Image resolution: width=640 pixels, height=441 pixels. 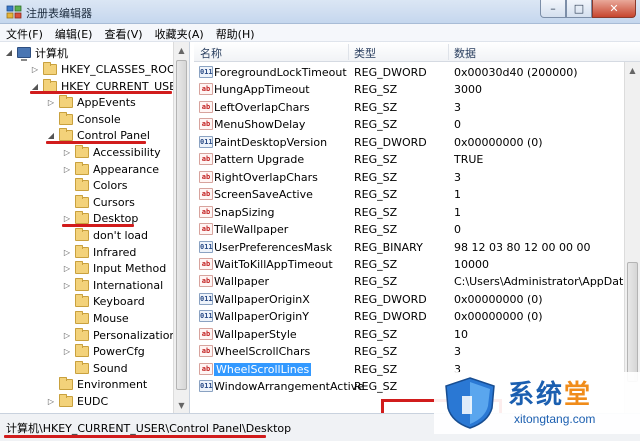 What do you see at coordinates (9, 53) in the screenshot?
I see `collapse-icon: ◢` at bounding box center [9, 53].